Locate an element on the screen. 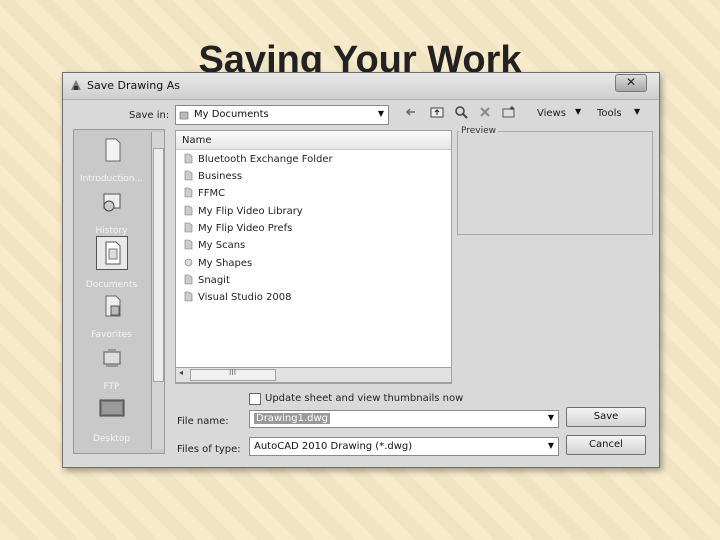  save-button: Save is located at coordinates (606, 417).